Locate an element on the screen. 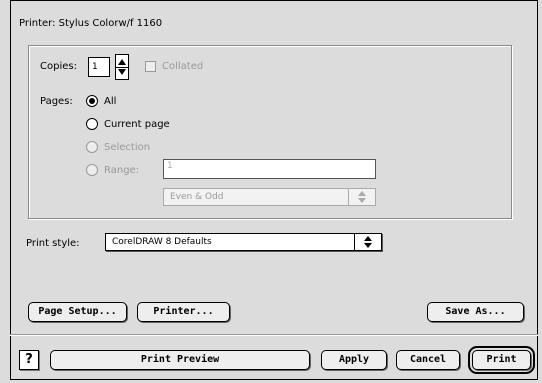 This screenshot has width=542, height=383. pages-range-label: Range: is located at coordinates (122, 170).